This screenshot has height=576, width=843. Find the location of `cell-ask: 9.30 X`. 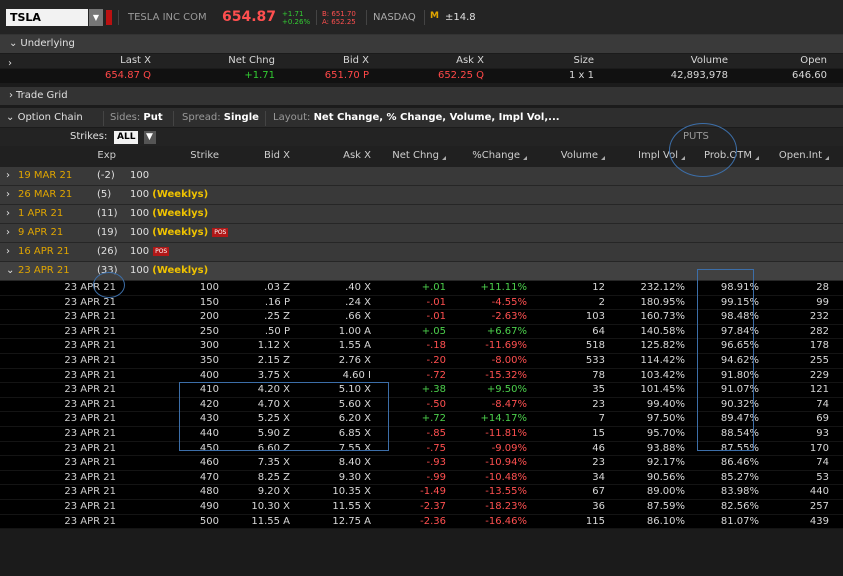

cell-ask: 9.30 X is located at coordinates (355, 478).